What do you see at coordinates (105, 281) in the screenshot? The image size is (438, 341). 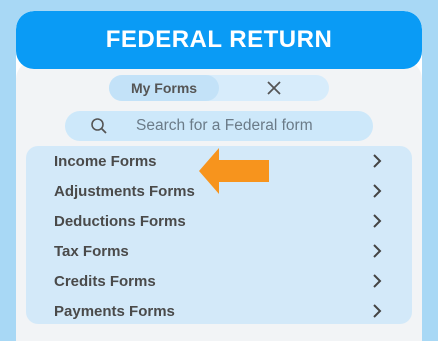 I see `list-item-label: Credits Forms` at bounding box center [105, 281].